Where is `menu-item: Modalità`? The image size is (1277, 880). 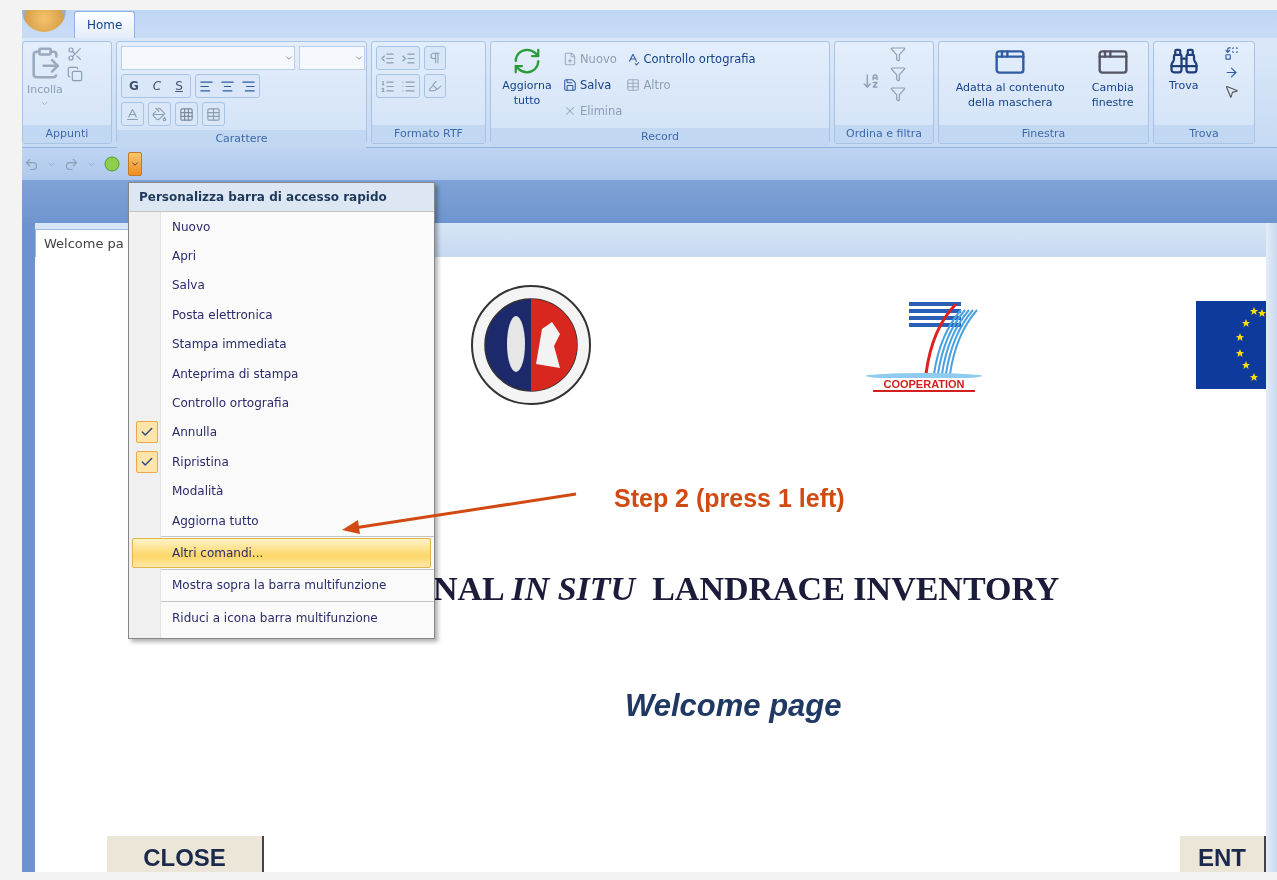
menu-item: Modalità is located at coordinates (281, 491).